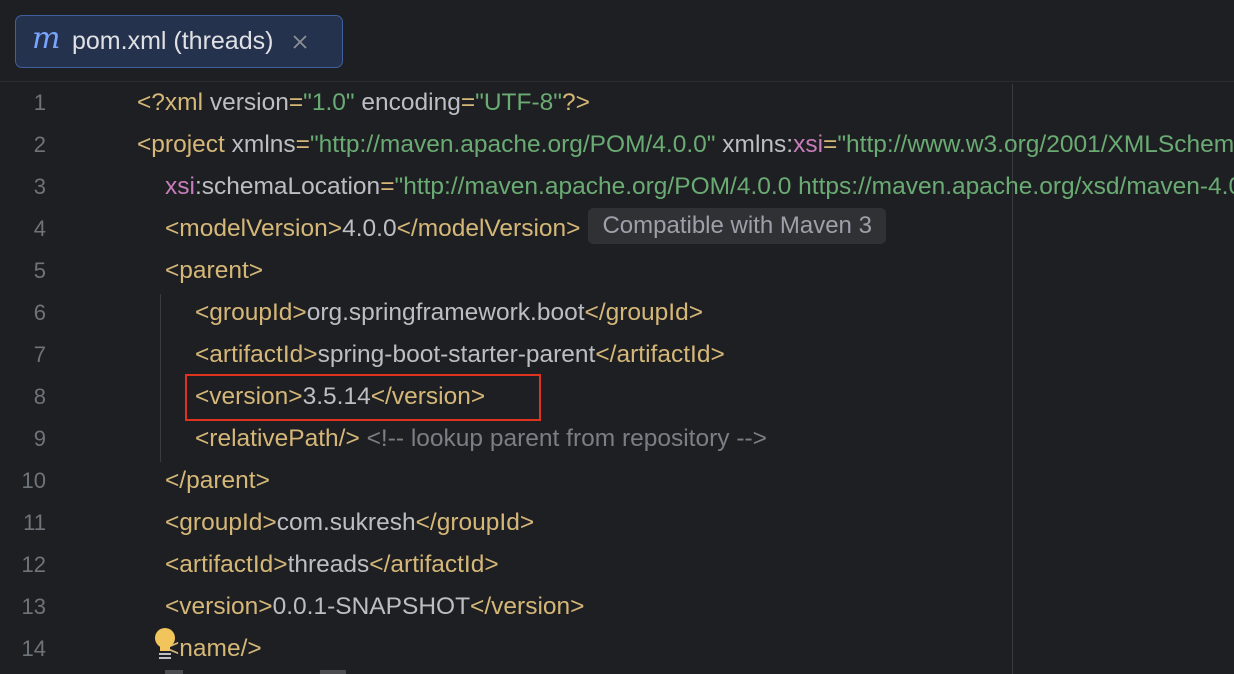 The height and width of the screenshot is (674, 1234). Describe the element at coordinates (575, 102) in the screenshot. I see `code-token: ?>` at that location.